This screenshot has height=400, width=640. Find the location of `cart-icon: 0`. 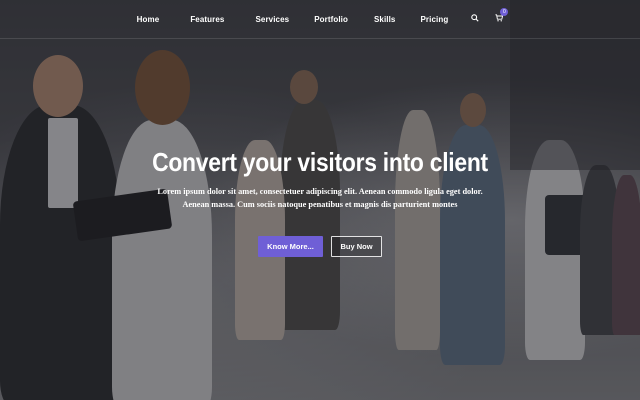

cart-icon: 0 is located at coordinates (502, 16).